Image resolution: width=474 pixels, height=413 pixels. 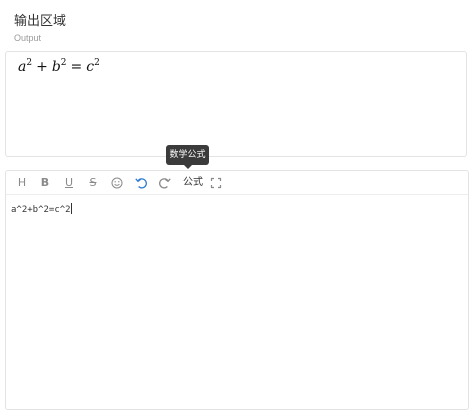 I want to click on formula-var-b: b, so click(x=56, y=67).